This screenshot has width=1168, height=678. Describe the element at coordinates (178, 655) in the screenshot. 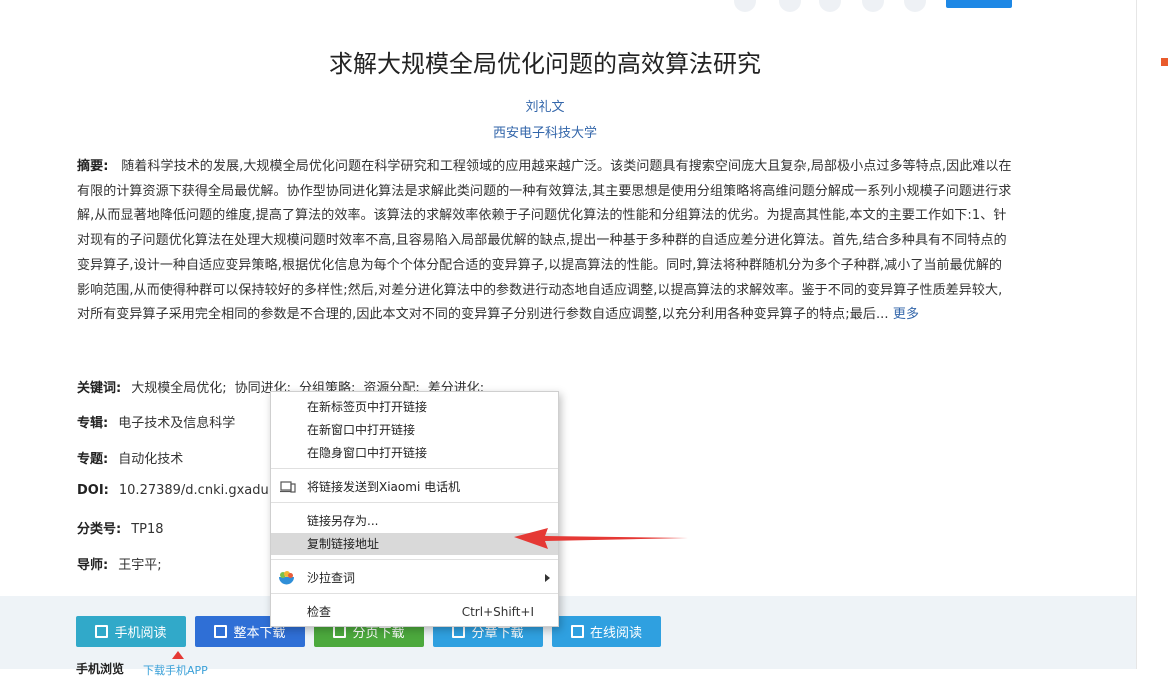

I see `selection-triangle-icon` at that location.